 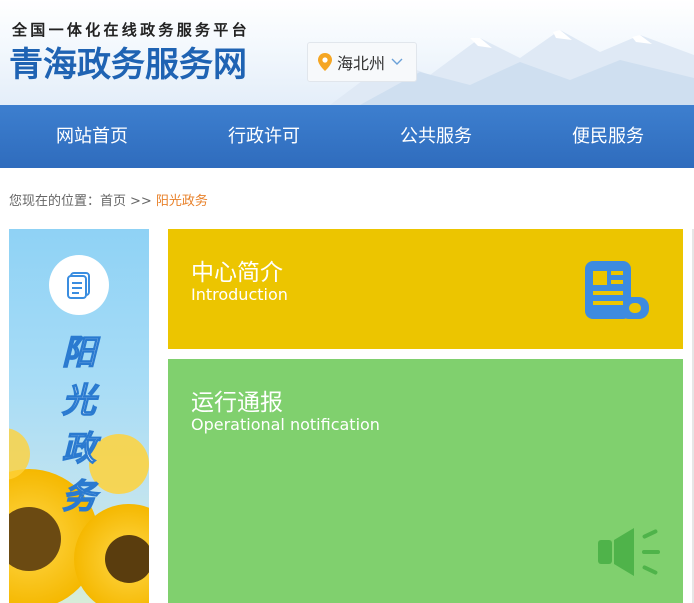 What do you see at coordinates (425, 289) in the screenshot?
I see `center-intro-card: 中心简介 Introduction` at bounding box center [425, 289].